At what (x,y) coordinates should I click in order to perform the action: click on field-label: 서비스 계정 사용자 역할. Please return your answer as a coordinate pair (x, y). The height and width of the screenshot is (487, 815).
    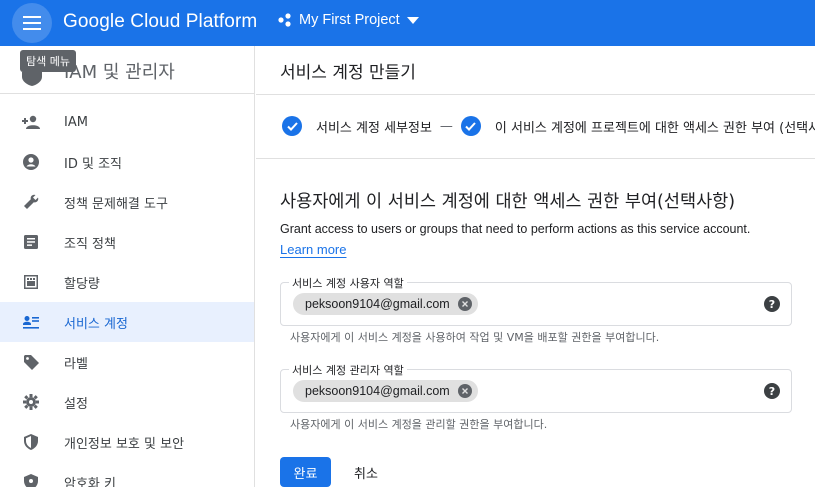
    Looking at the image, I should click on (348, 283).